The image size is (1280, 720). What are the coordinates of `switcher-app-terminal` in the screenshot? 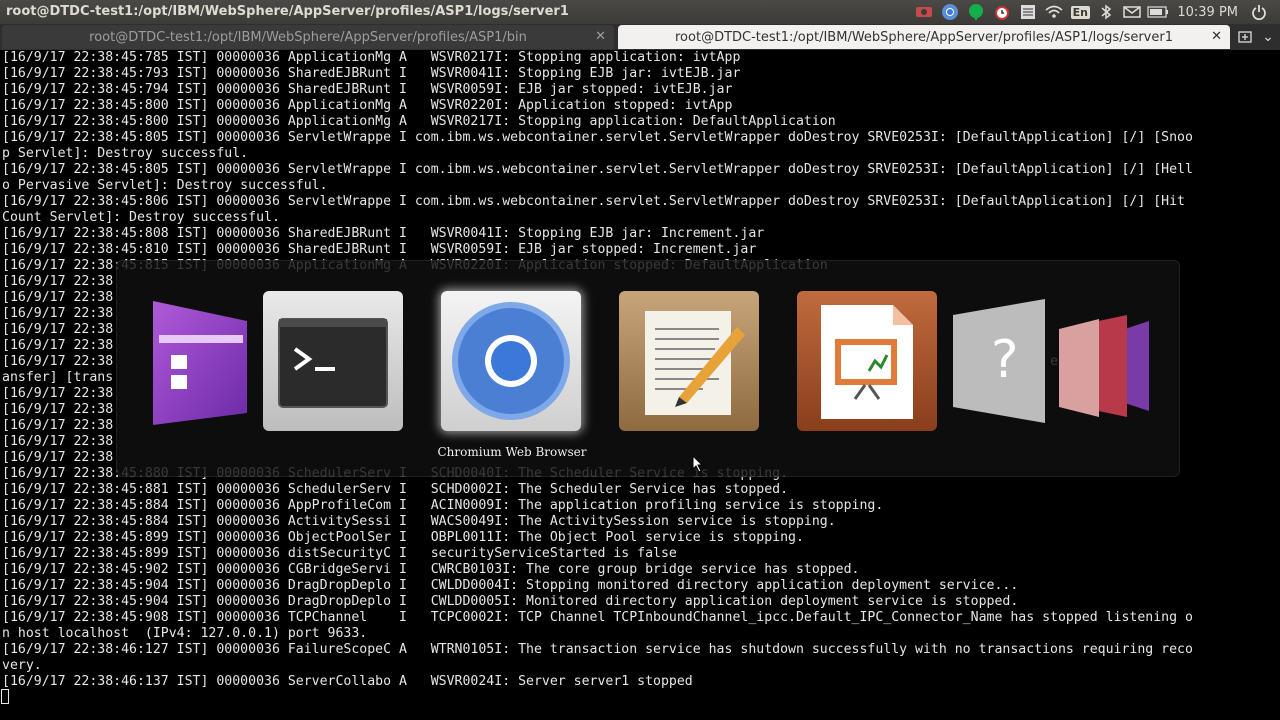 It's located at (333, 361).